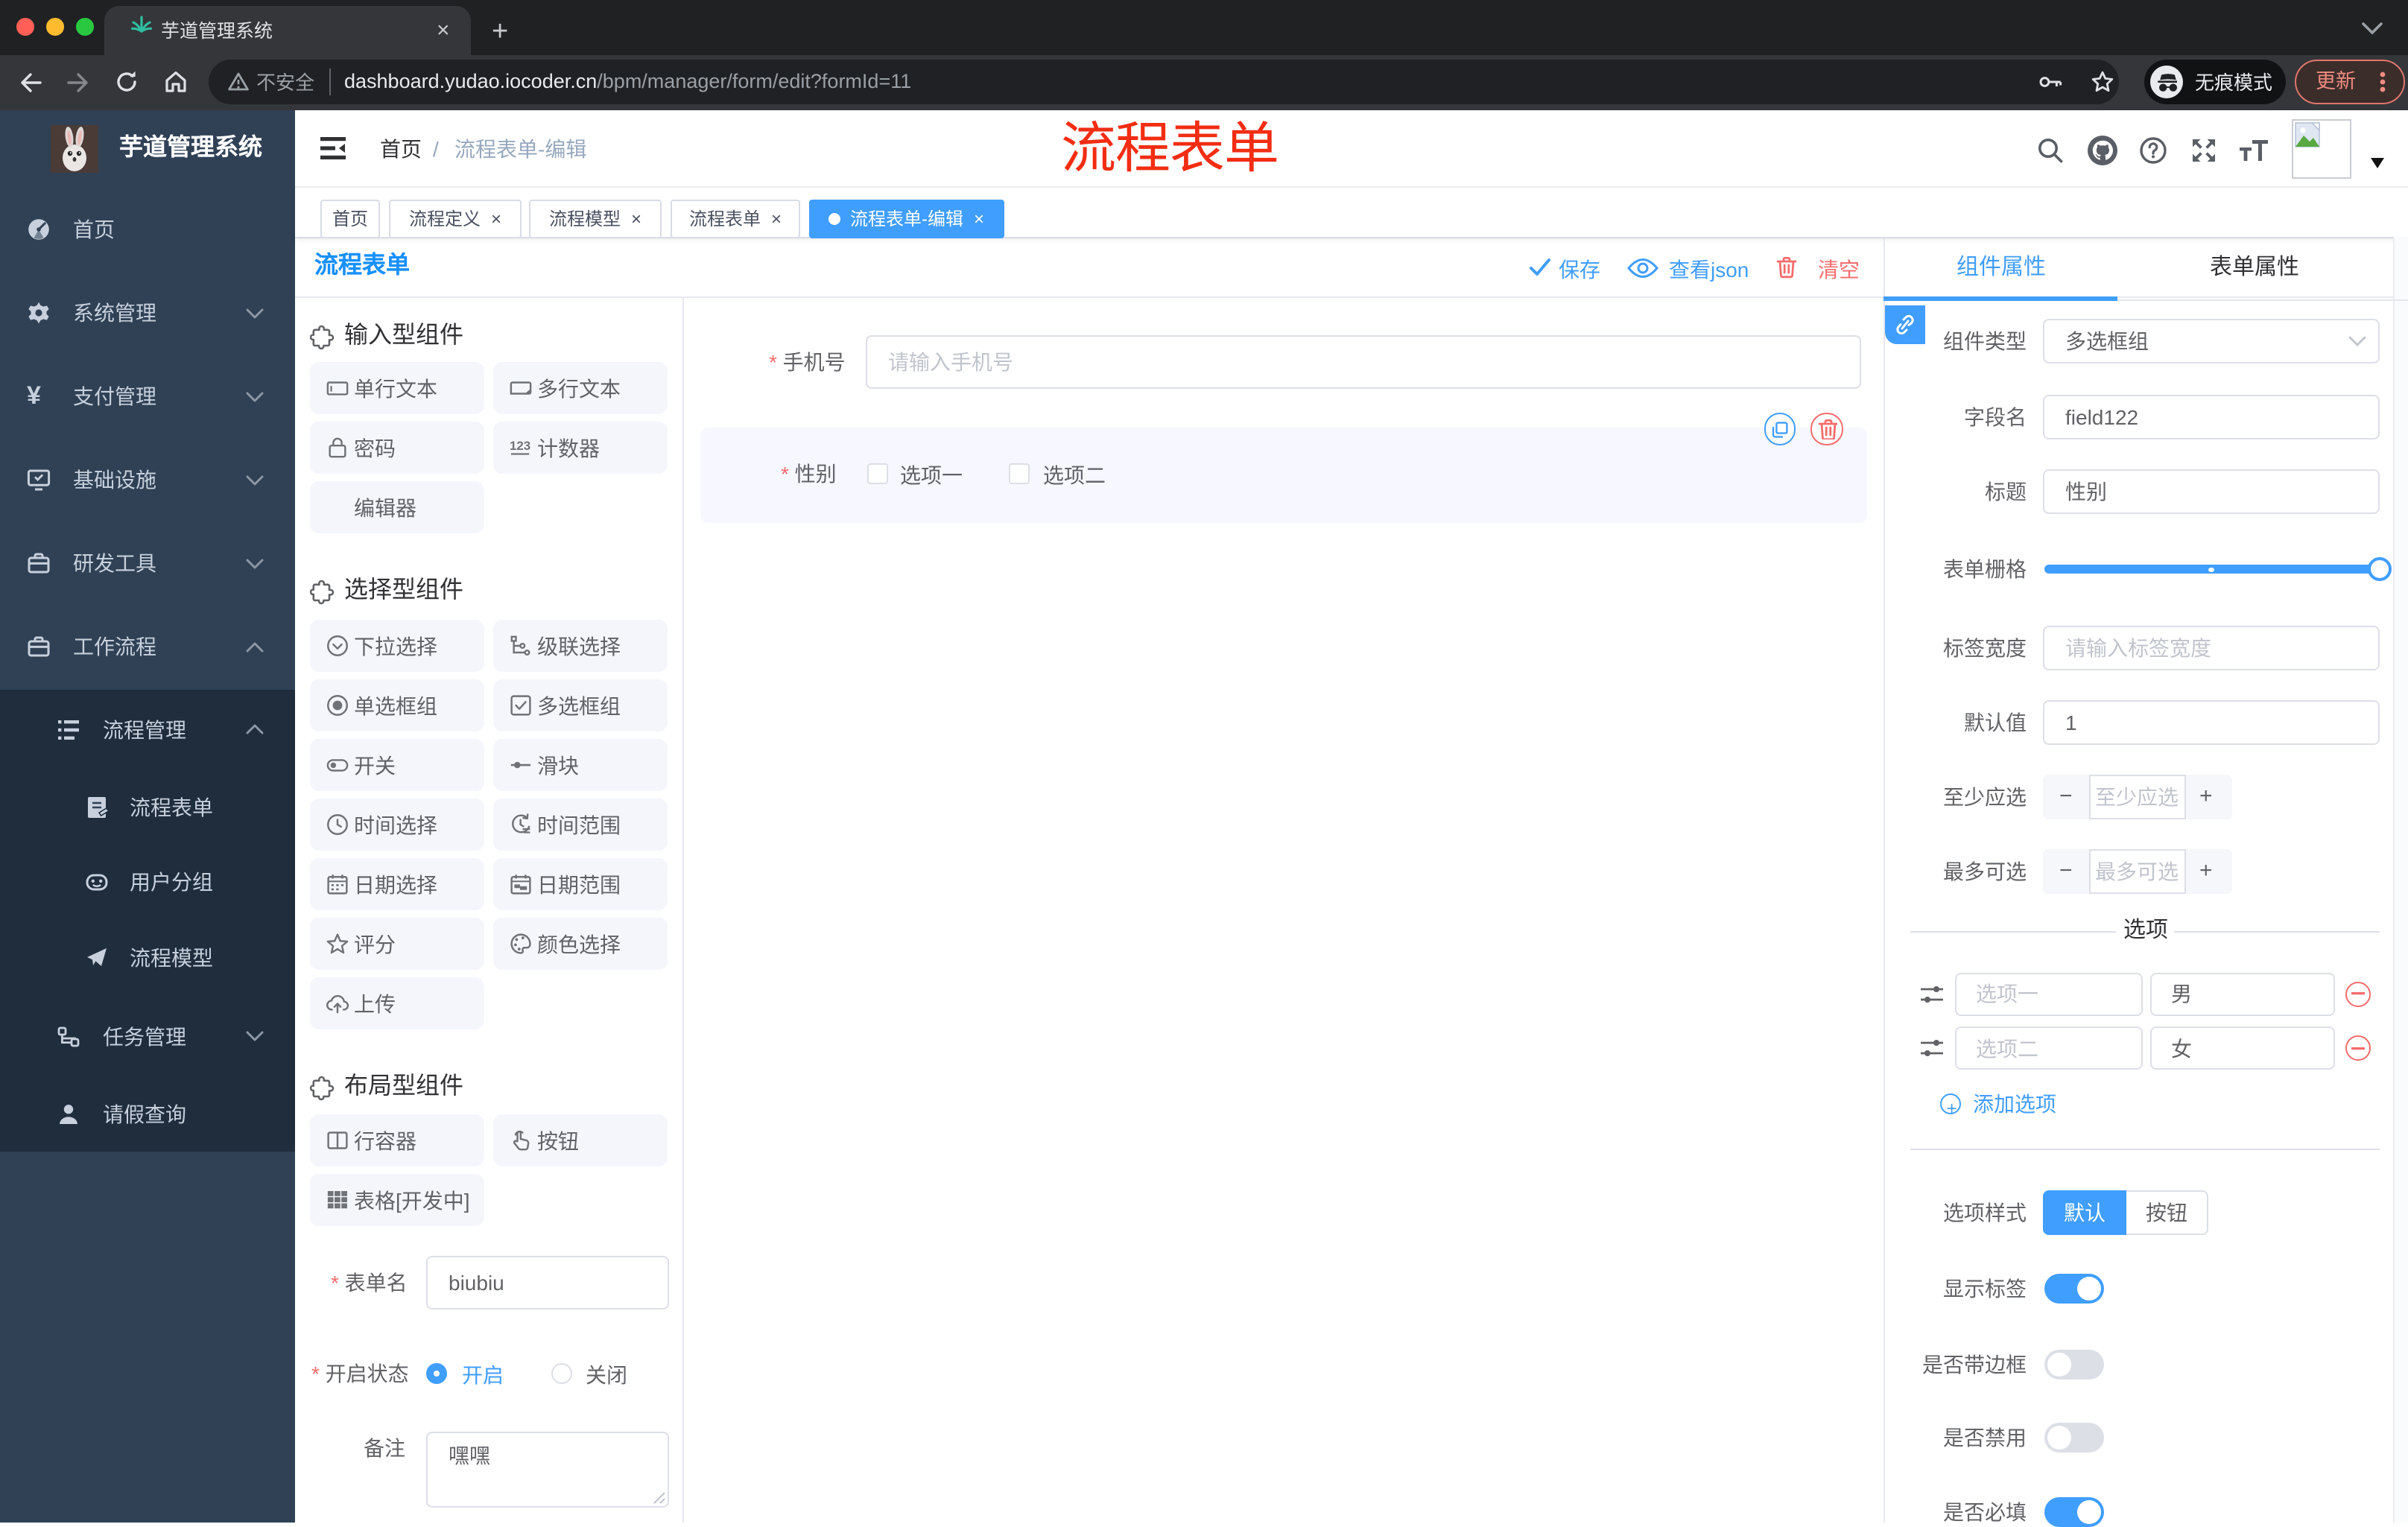 The image size is (2408, 1527). Describe the element at coordinates (520, 446) in the screenshot. I see `svg-text: 123` at that location.